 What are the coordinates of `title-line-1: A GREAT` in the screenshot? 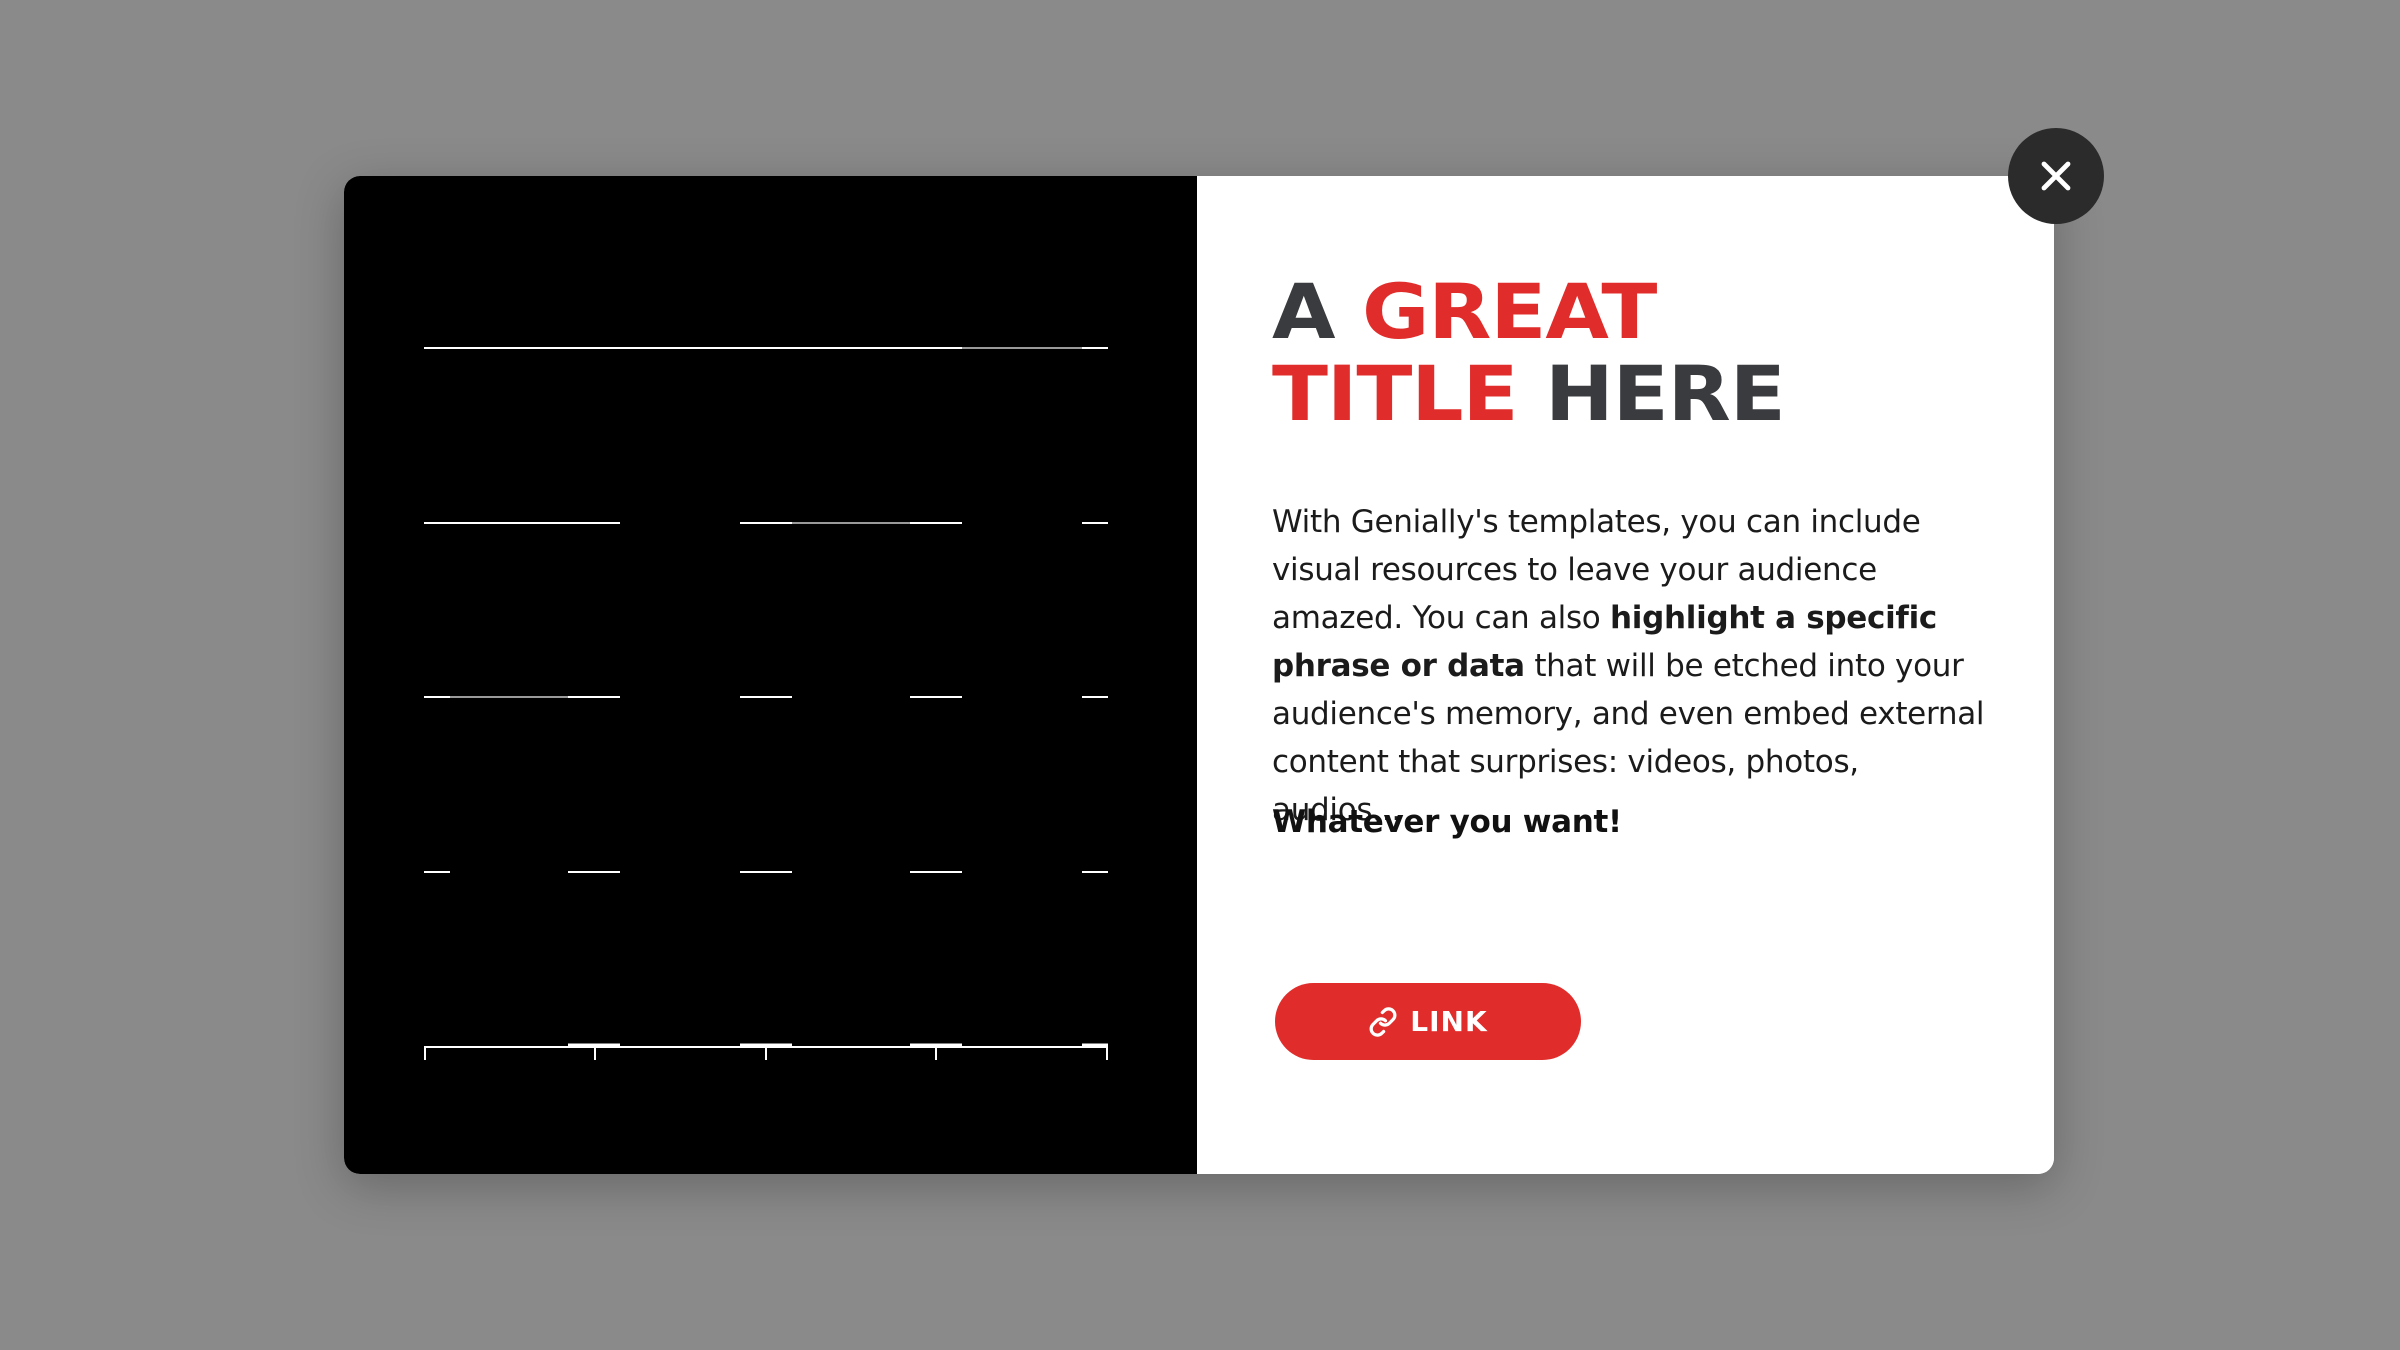 It's located at (1528, 312).